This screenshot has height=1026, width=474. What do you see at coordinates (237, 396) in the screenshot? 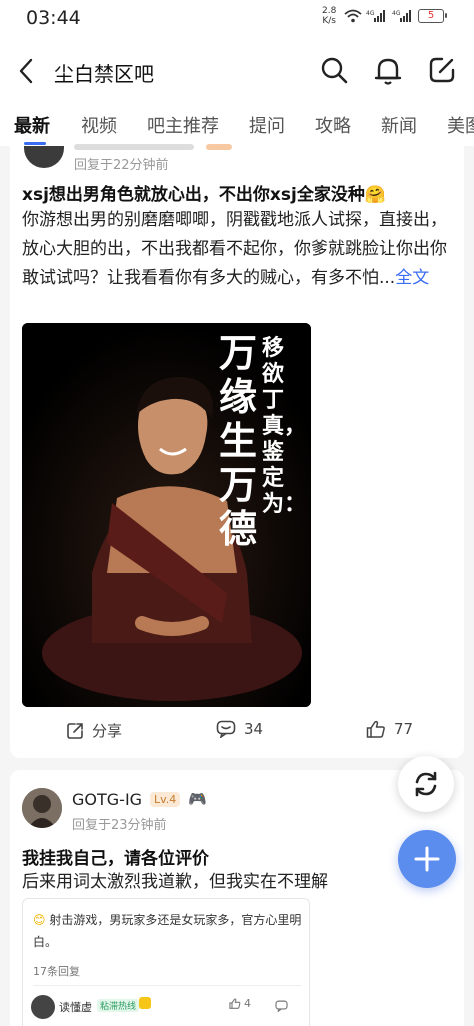
I see `image-char: 缘` at bounding box center [237, 396].